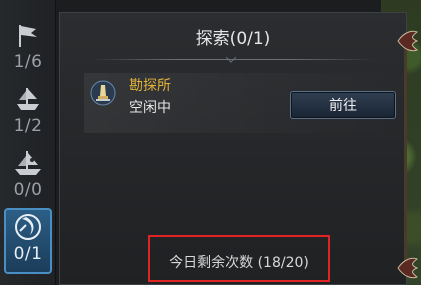  I want to click on sidebar-count: 0/0, so click(28, 190).